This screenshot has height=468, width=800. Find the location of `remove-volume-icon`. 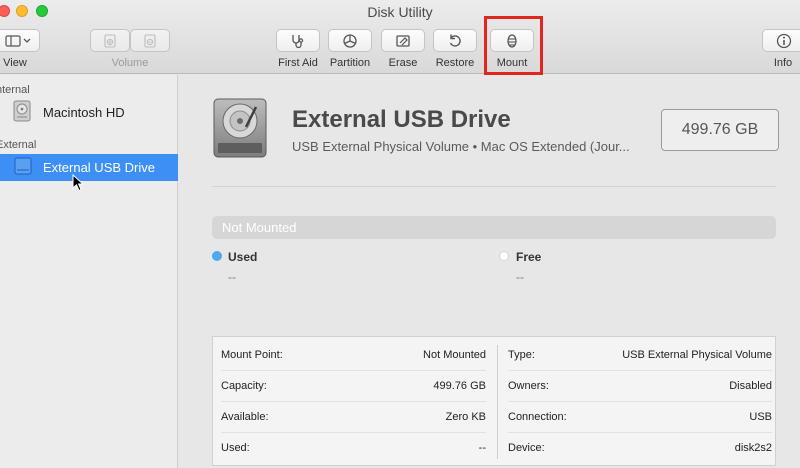

remove-volume-icon is located at coordinates (150, 40).